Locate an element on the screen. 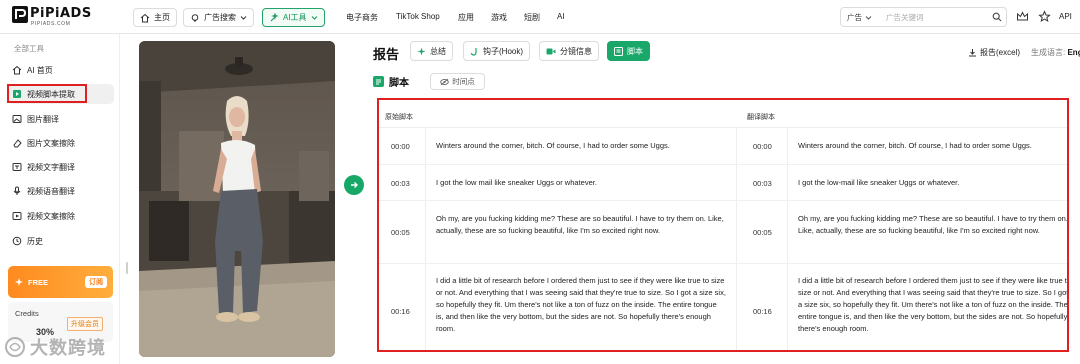  sidebar-item-ai-home: AI 首页 is located at coordinates (61, 70).